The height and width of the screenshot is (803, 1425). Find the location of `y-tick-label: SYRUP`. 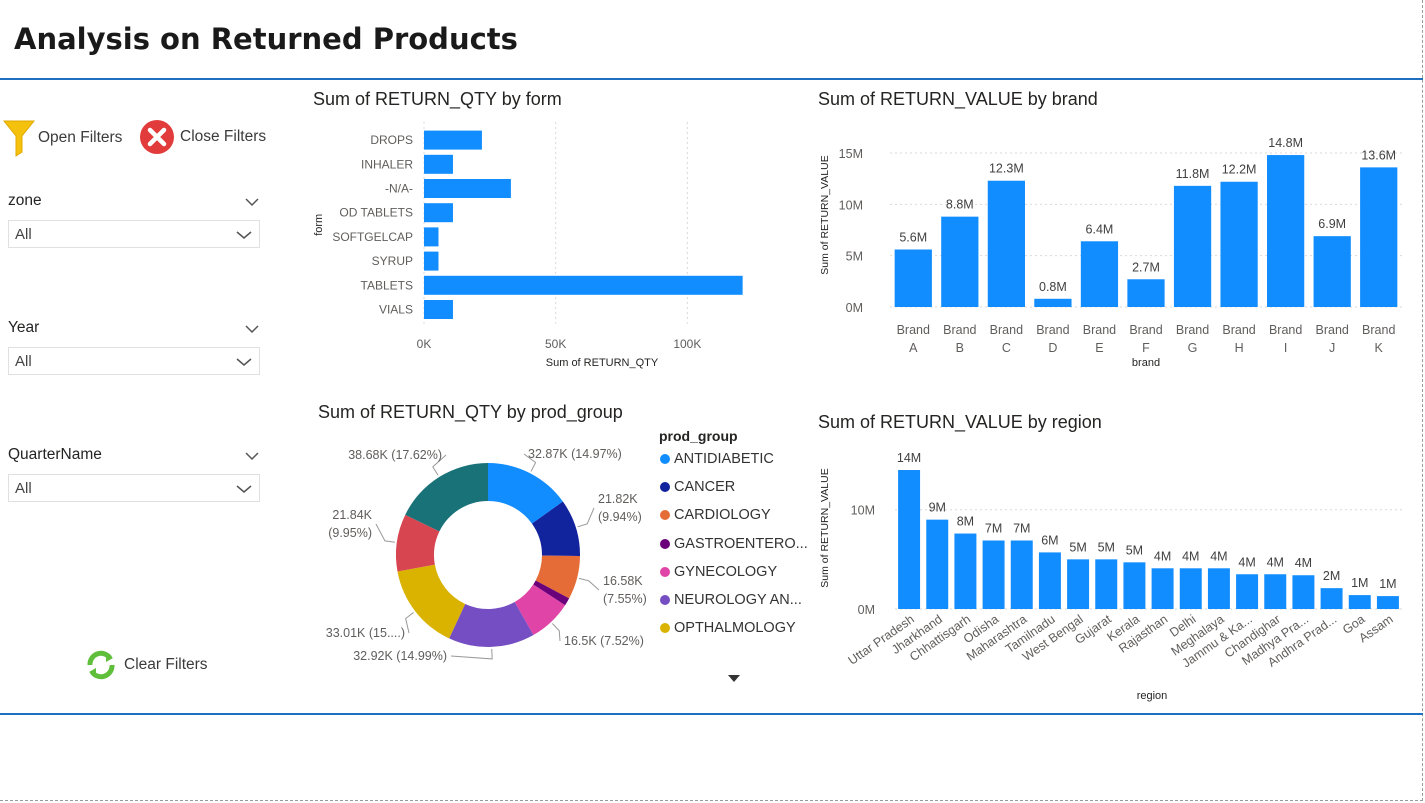

y-tick-label: SYRUP is located at coordinates (392, 261).